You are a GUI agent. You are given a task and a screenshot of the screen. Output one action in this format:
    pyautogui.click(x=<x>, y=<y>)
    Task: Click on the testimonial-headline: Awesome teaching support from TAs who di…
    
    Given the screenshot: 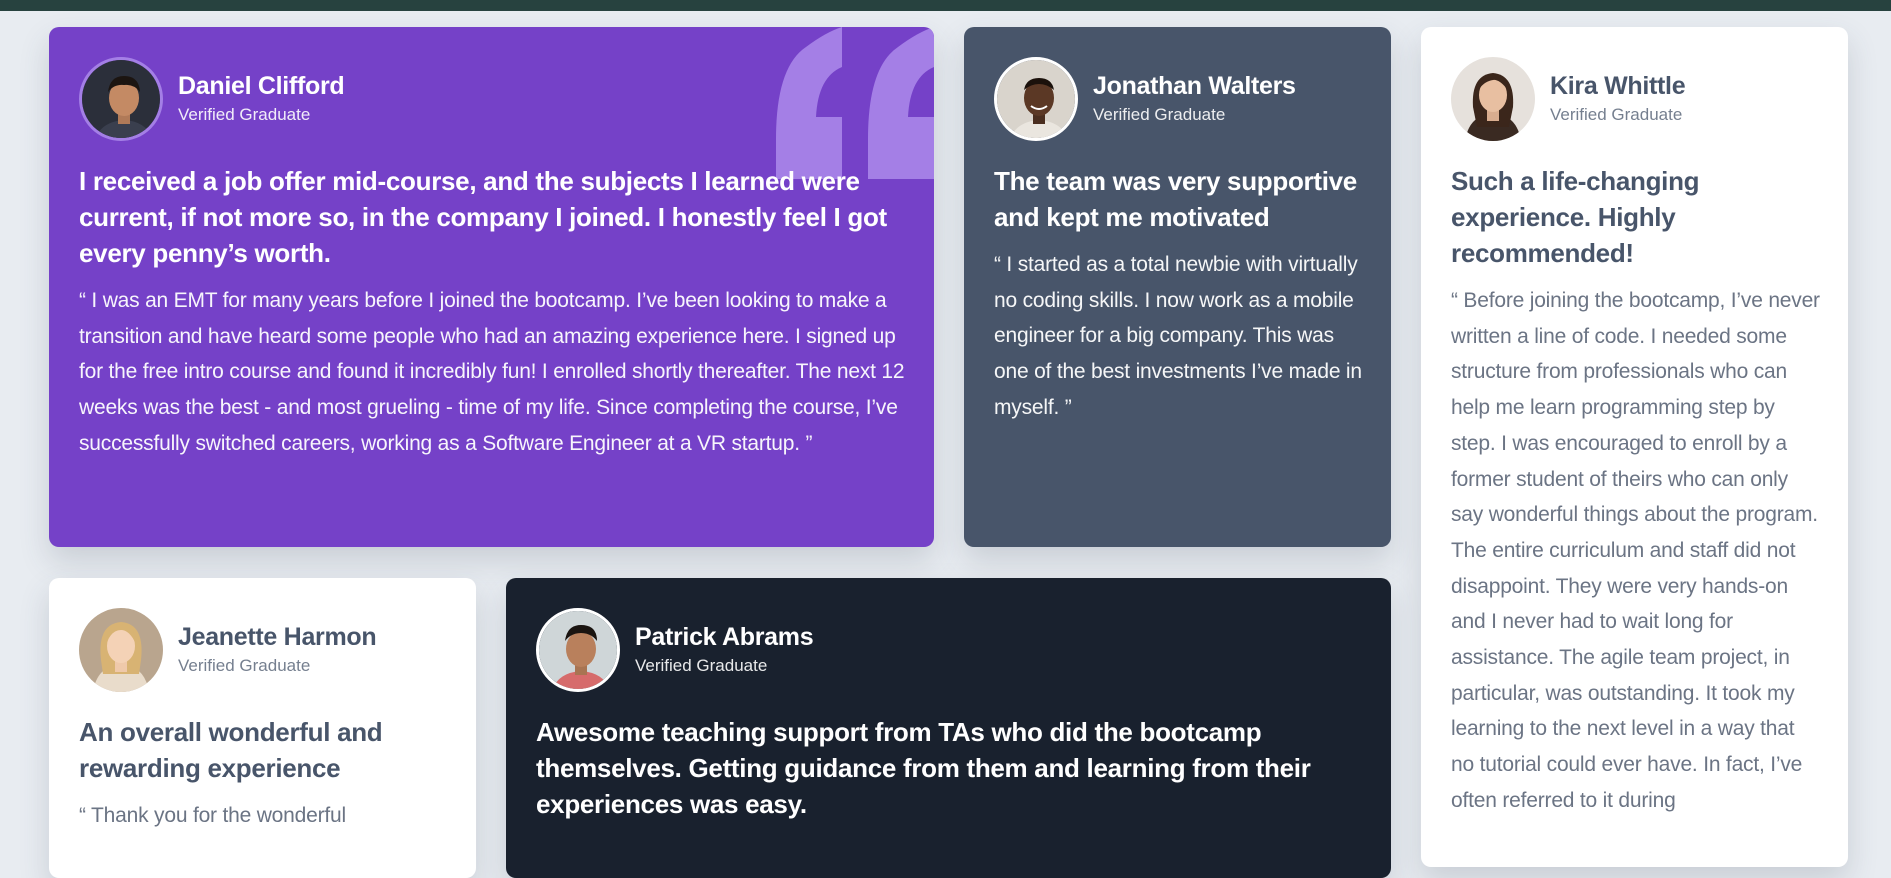 What is the action you would take?
    pyautogui.click(x=923, y=768)
    